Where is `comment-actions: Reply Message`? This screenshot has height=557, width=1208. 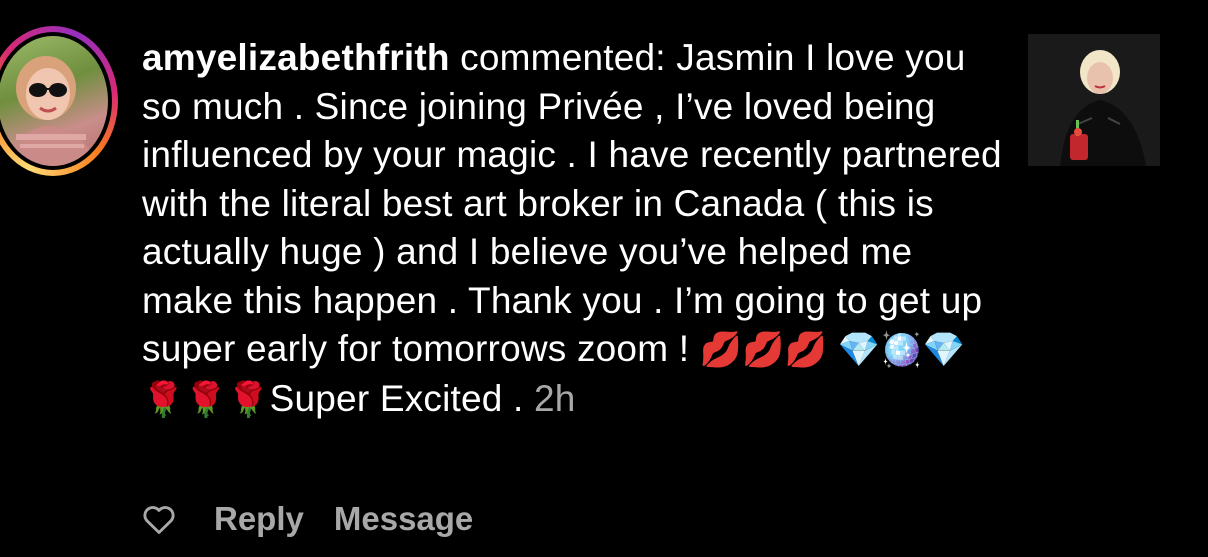
comment-actions: Reply Message is located at coordinates (306, 519).